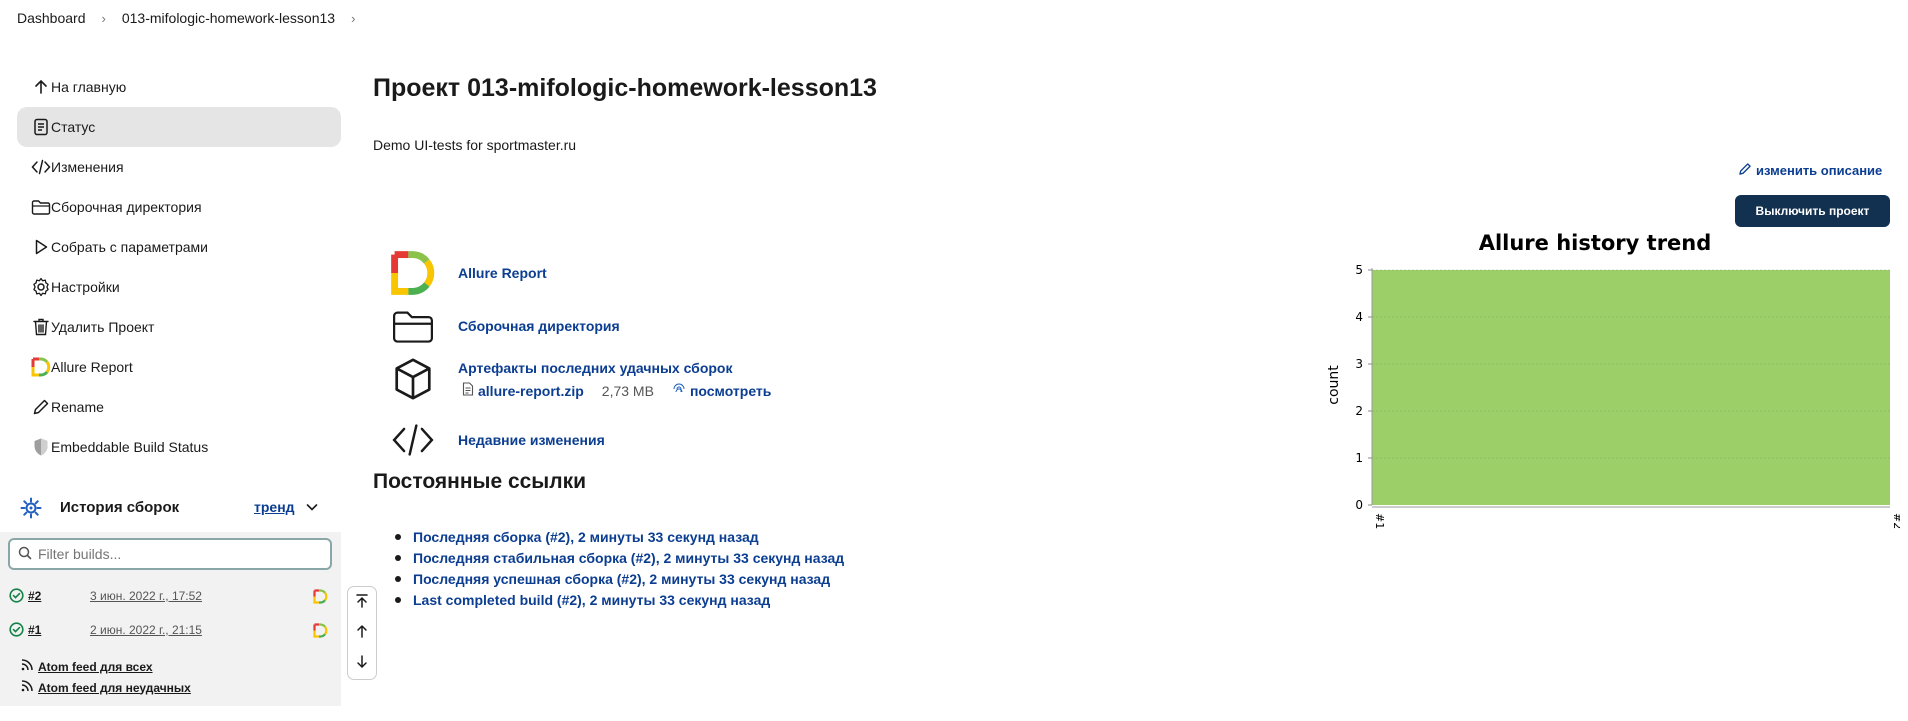 The image size is (1908, 721). What do you see at coordinates (539, 326) in the screenshot?
I see `action-label: Сборочная директория` at bounding box center [539, 326].